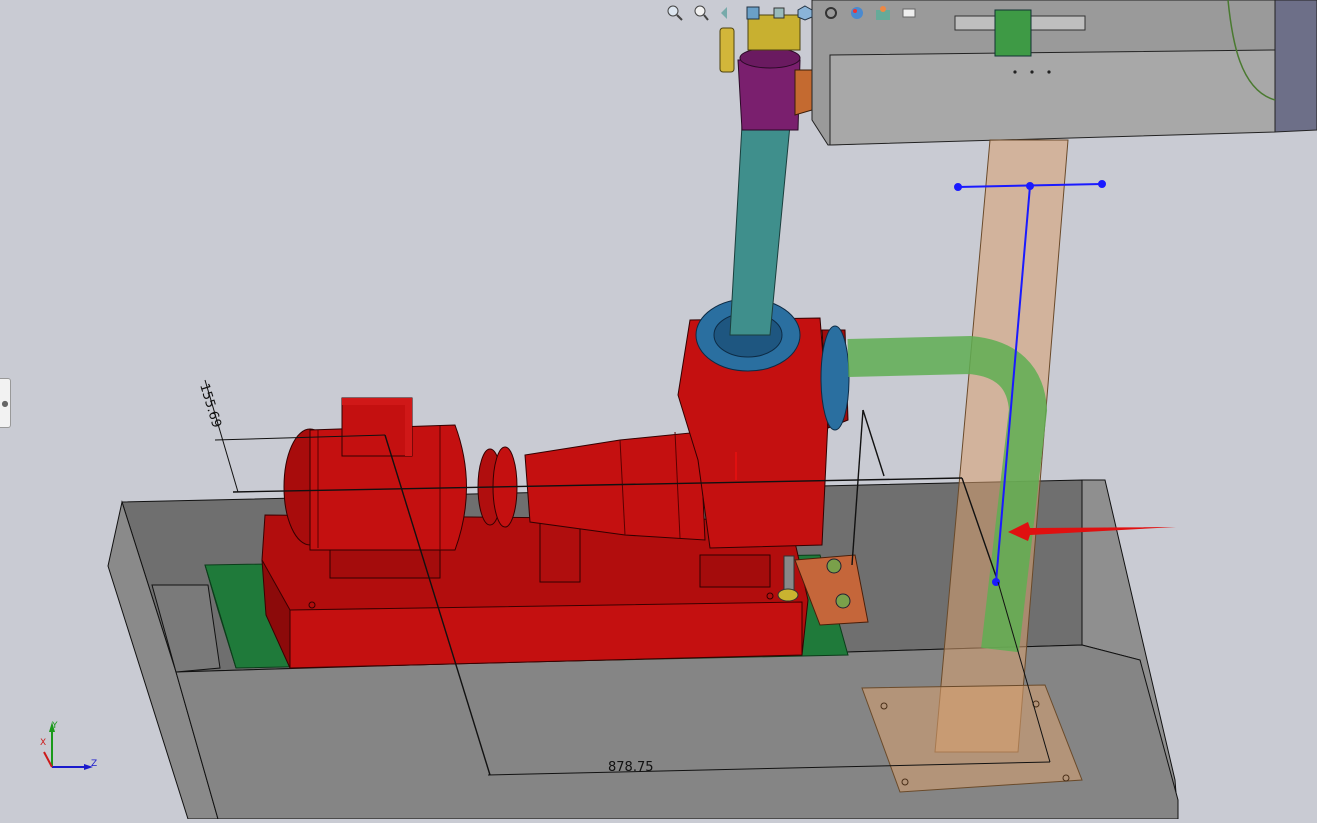 The width and height of the screenshot is (1317, 823). I want to click on dimension-value-878: 878.75, so click(631, 767).